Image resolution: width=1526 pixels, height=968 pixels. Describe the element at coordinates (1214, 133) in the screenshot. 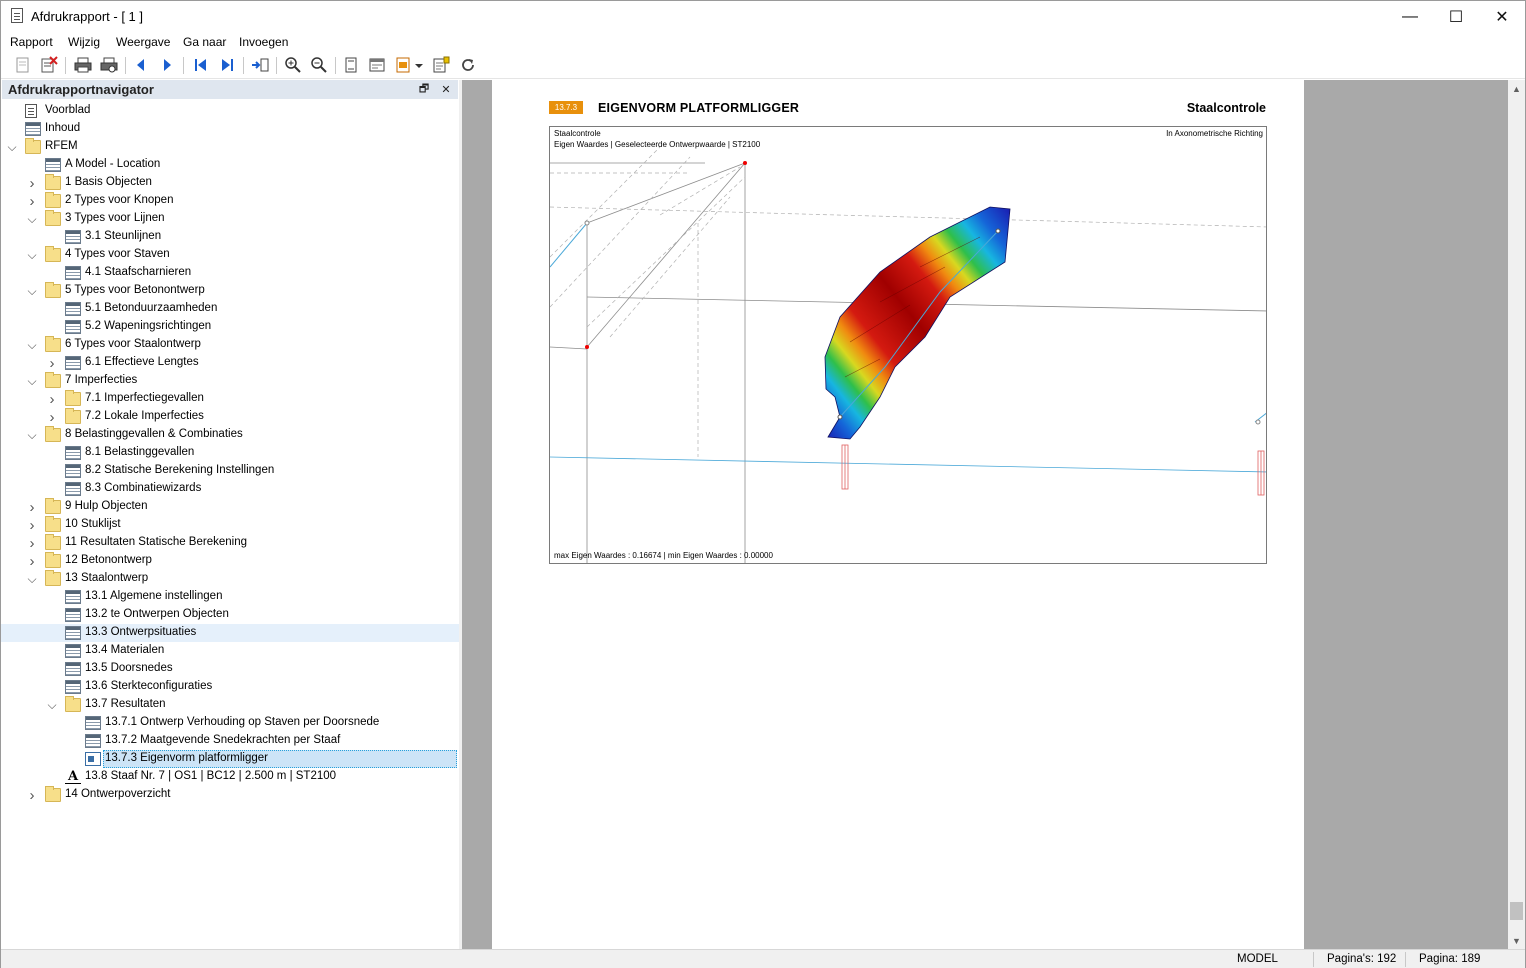

I see `figure-view-direction: In Axonometrische Richting` at that location.